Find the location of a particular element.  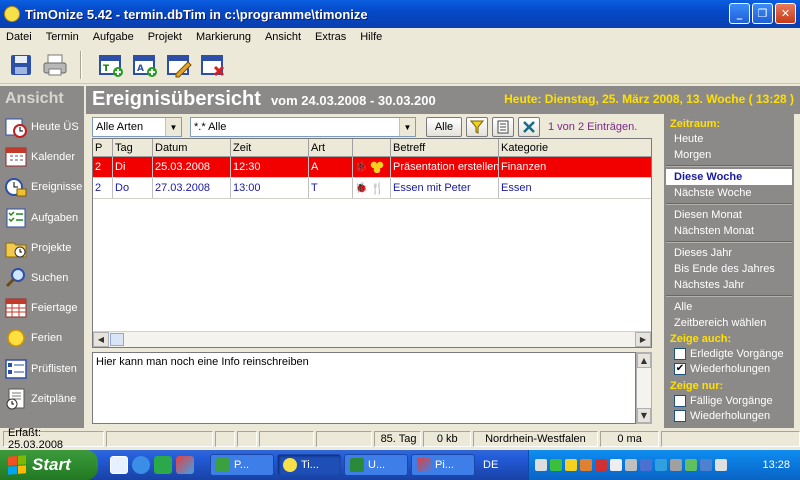

quicklaunch-icon is located at coordinates (119, 465).